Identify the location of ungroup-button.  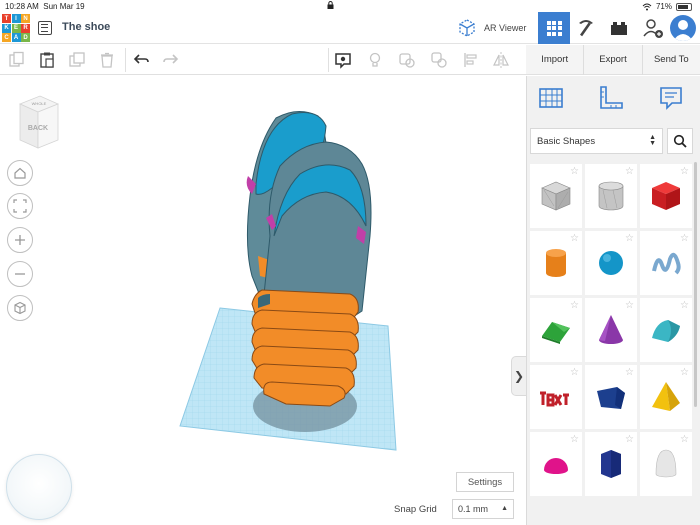
(439, 60).